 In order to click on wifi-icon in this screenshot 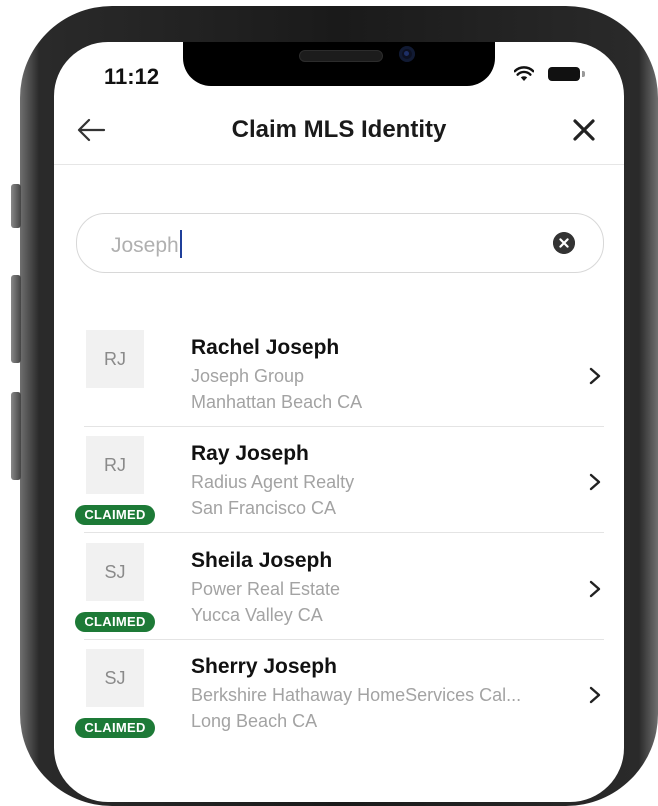, I will do `click(524, 73)`.